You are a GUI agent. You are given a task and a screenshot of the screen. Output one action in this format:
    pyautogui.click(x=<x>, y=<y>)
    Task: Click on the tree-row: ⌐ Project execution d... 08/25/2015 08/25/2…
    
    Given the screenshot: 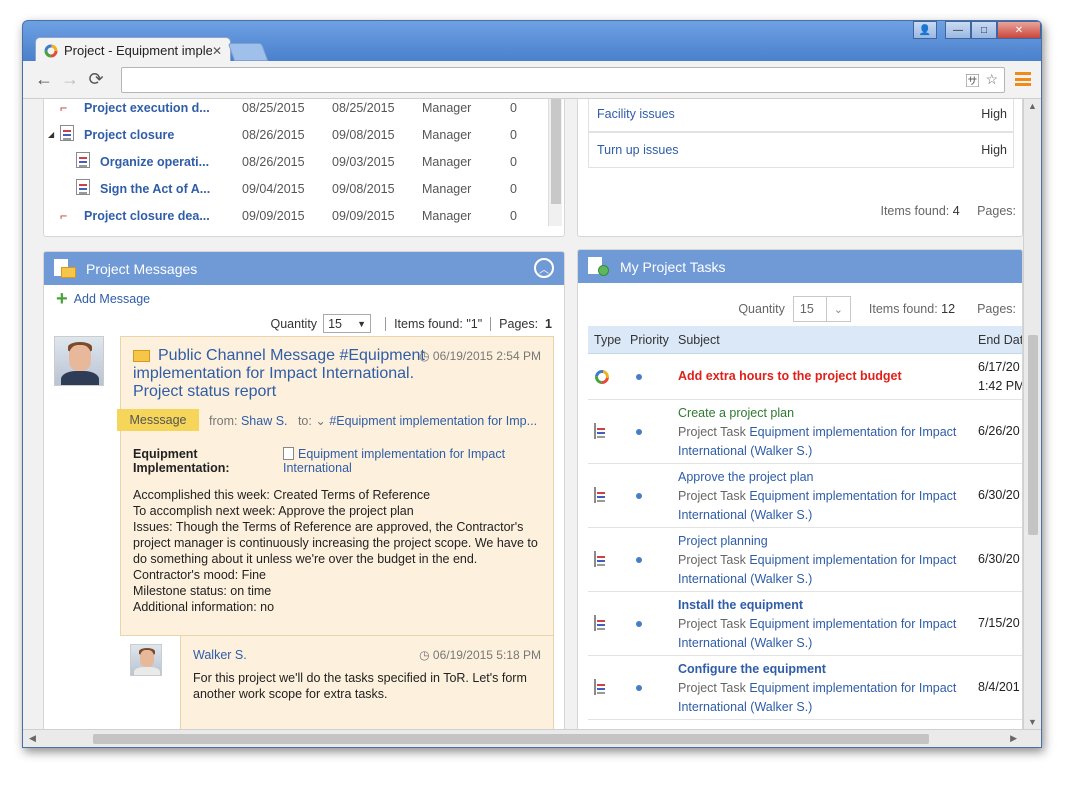 What is the action you would take?
    pyautogui.click(x=294, y=110)
    